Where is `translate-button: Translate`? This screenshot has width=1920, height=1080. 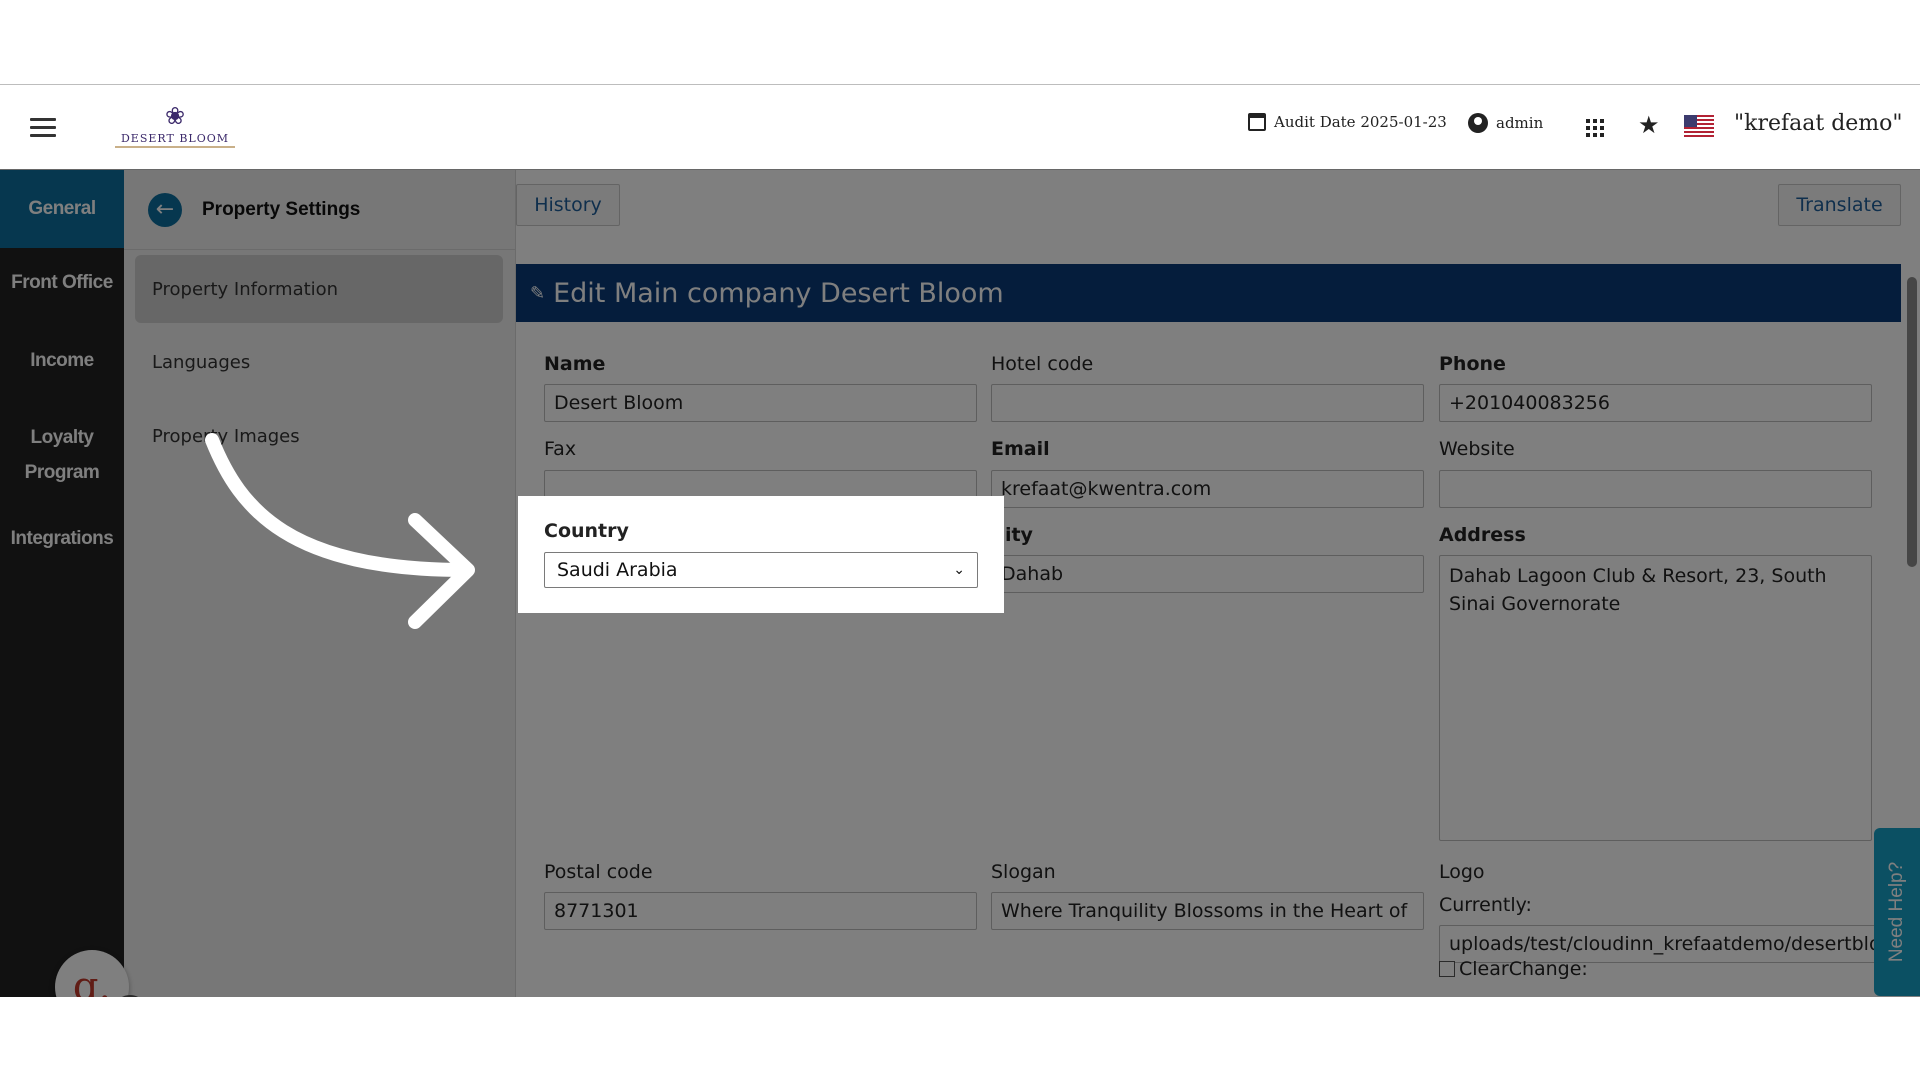
translate-button: Translate is located at coordinates (1839, 205).